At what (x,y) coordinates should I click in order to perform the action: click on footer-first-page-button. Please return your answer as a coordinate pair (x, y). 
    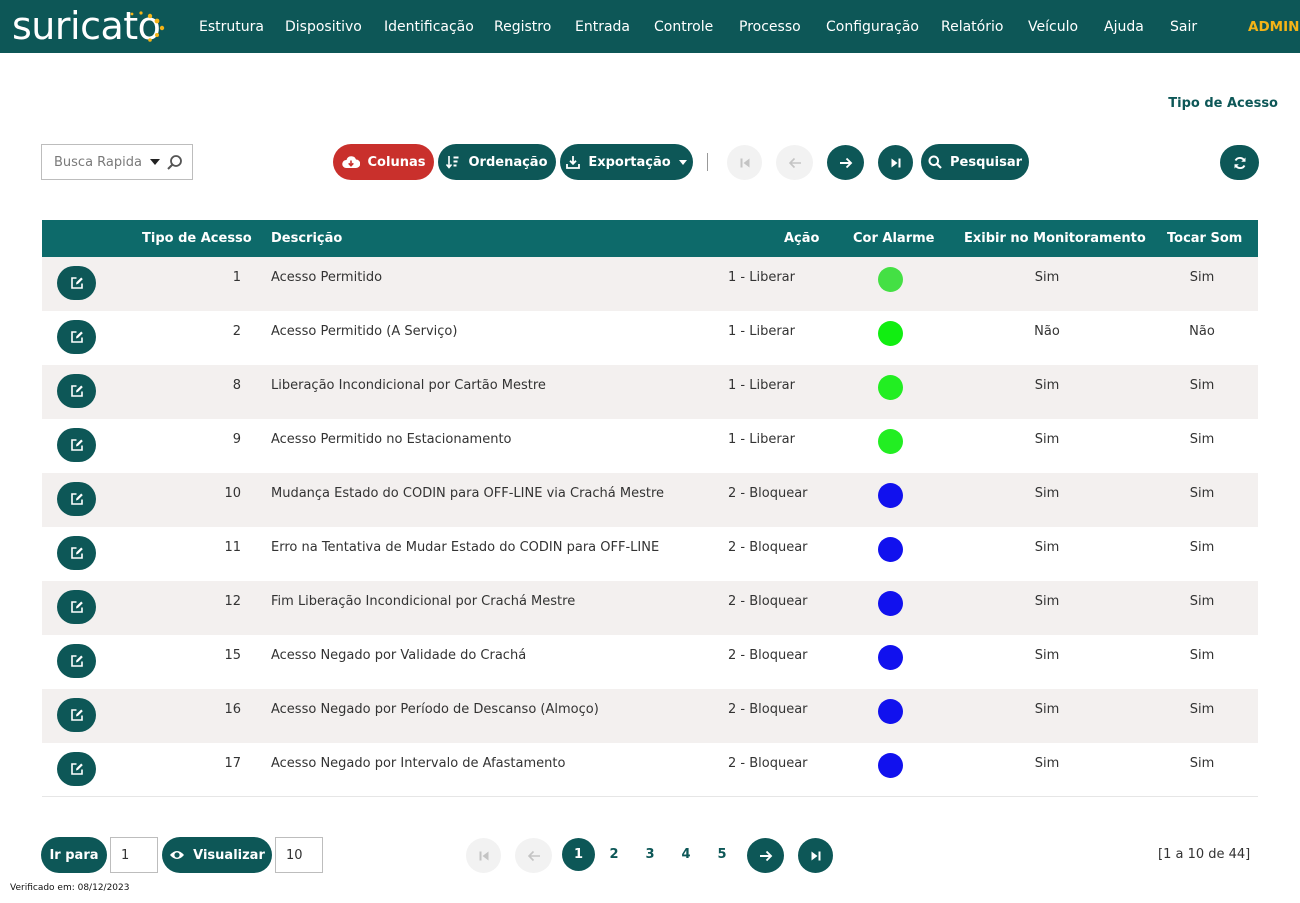
    Looking at the image, I should click on (483, 855).